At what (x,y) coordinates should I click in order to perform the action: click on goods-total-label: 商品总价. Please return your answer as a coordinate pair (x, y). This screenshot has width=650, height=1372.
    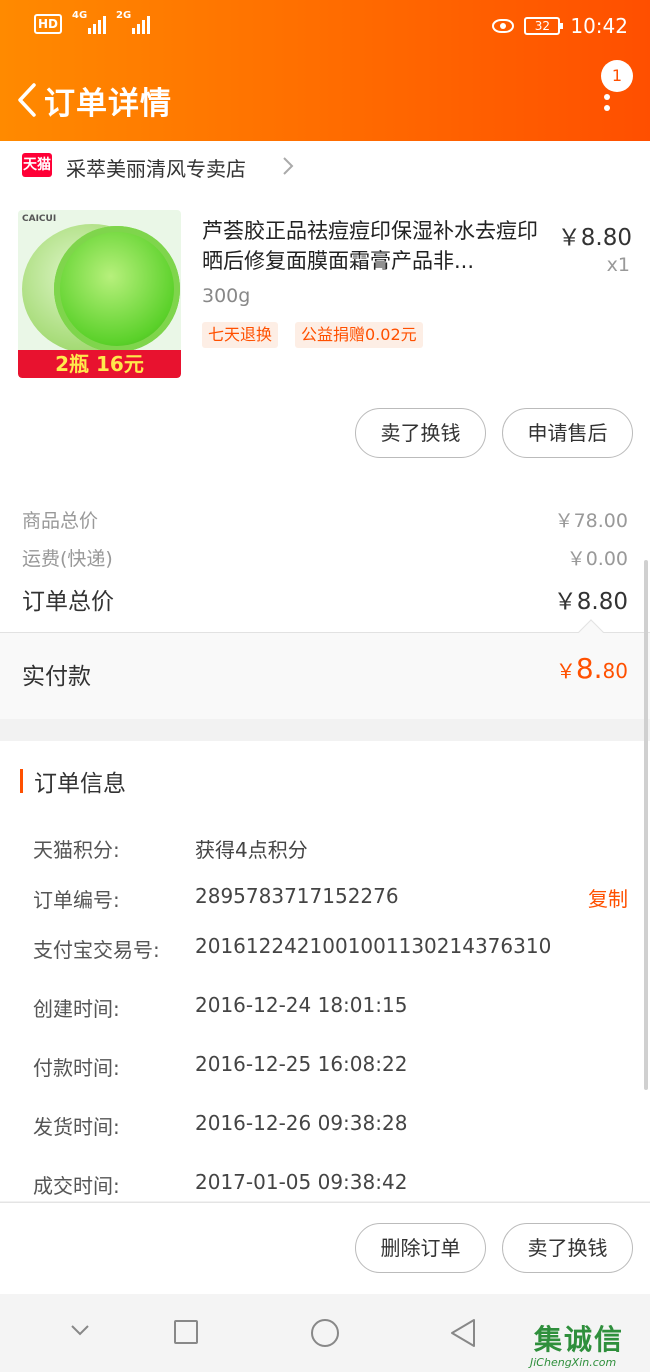
    Looking at the image, I should click on (60, 521).